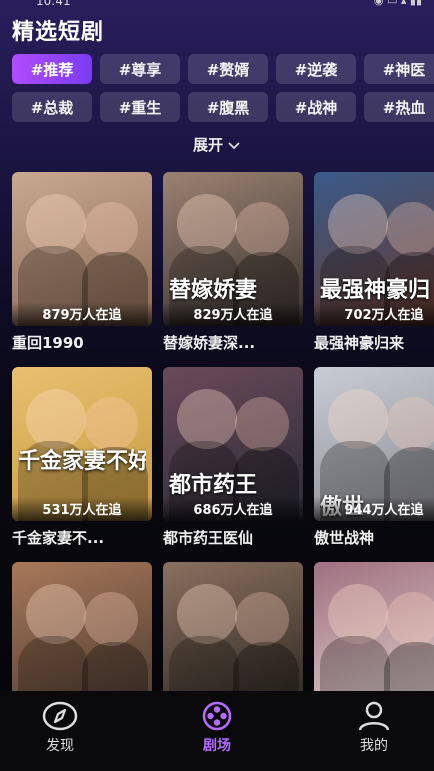 Image resolution: width=434 pixels, height=771 pixels. What do you see at coordinates (140, 69) in the screenshot?
I see `tag-premium: #尊享` at bounding box center [140, 69].